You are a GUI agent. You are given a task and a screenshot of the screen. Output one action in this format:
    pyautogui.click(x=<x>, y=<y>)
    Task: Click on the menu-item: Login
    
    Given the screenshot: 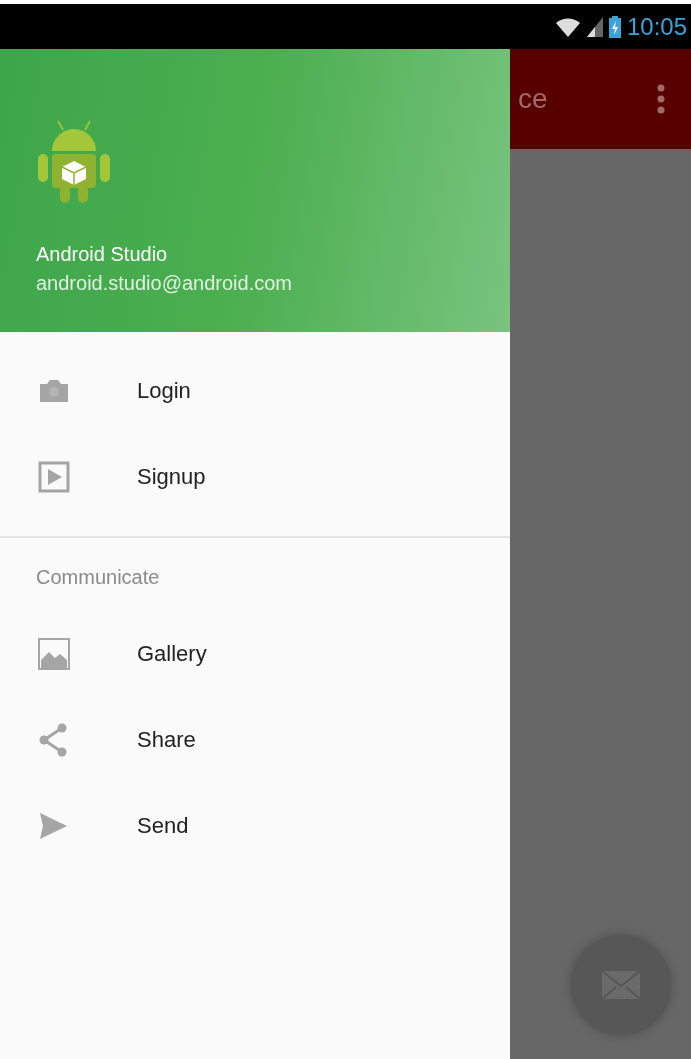 What is the action you would take?
    pyautogui.click(x=255, y=391)
    